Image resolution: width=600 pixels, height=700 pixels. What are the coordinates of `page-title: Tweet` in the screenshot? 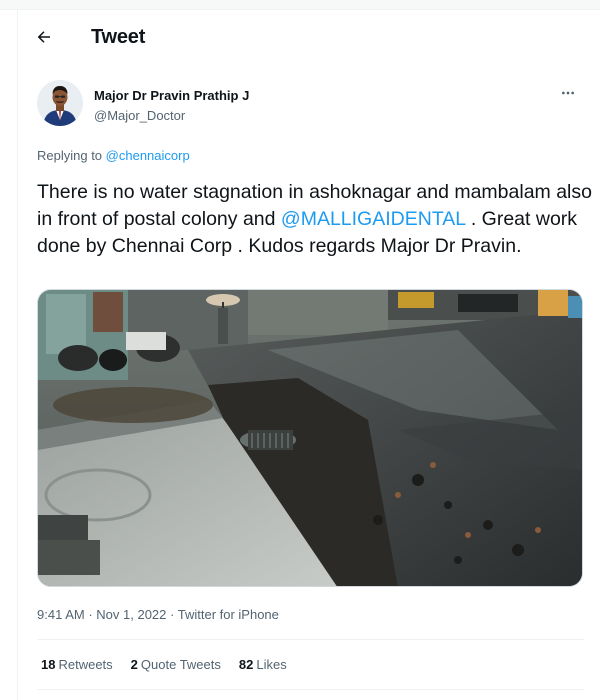 It's located at (118, 37).